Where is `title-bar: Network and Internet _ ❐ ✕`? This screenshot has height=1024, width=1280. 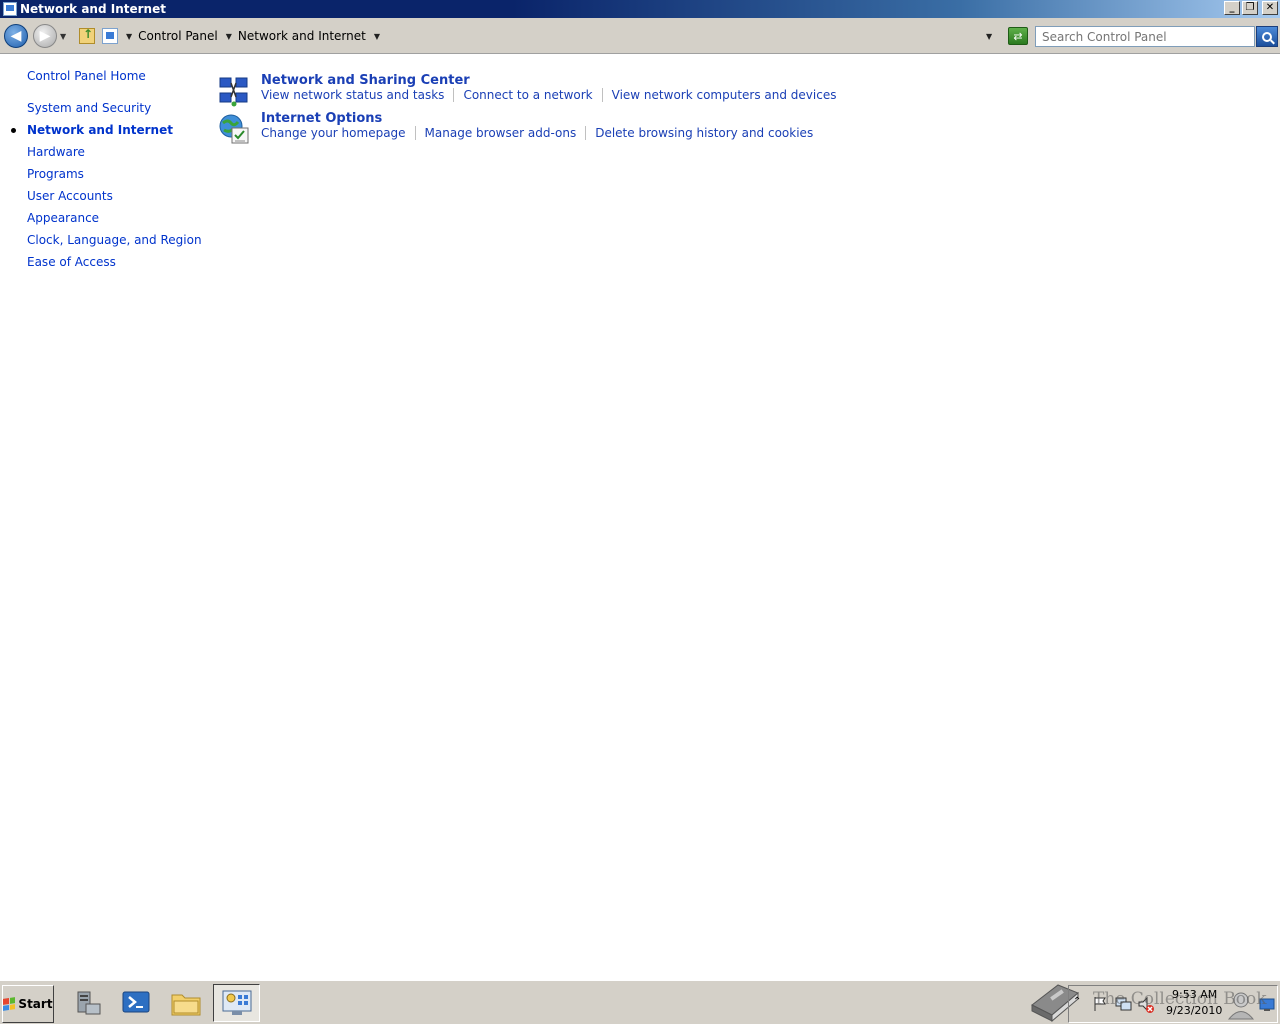
title-bar: Network and Internet _ ❐ ✕ is located at coordinates (640, 9).